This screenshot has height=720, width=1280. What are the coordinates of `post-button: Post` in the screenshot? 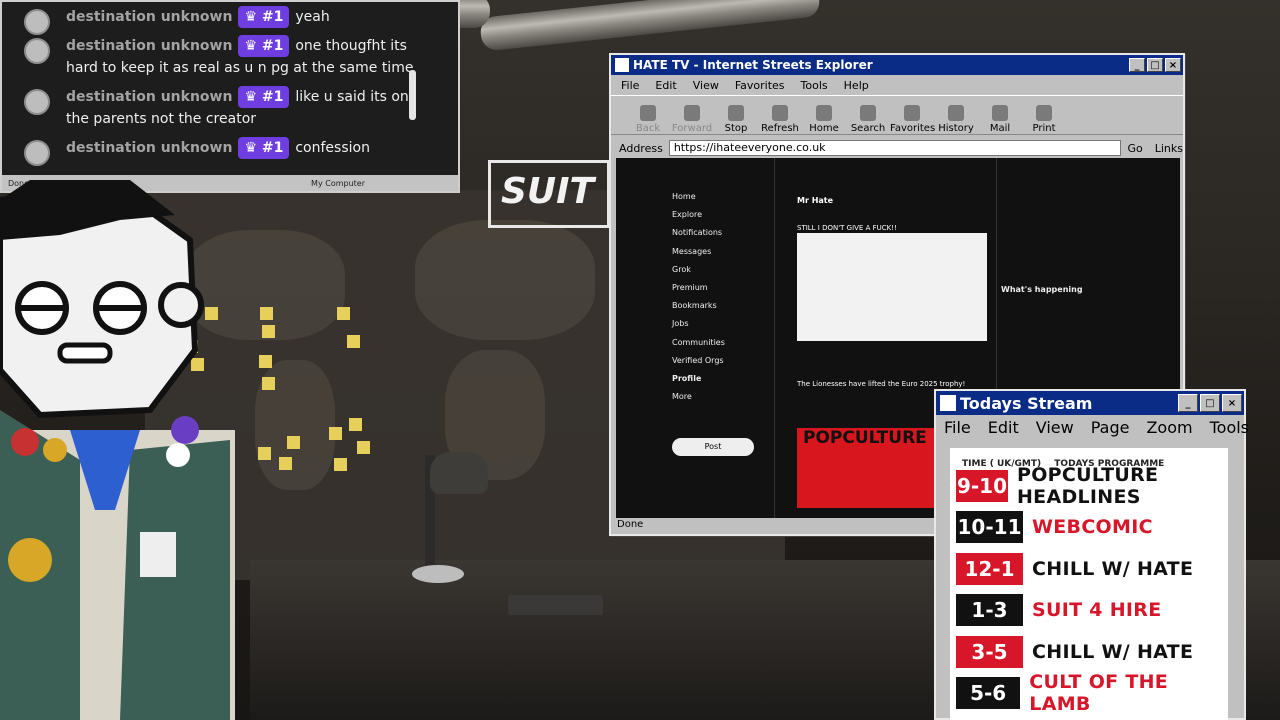 It's located at (713, 447).